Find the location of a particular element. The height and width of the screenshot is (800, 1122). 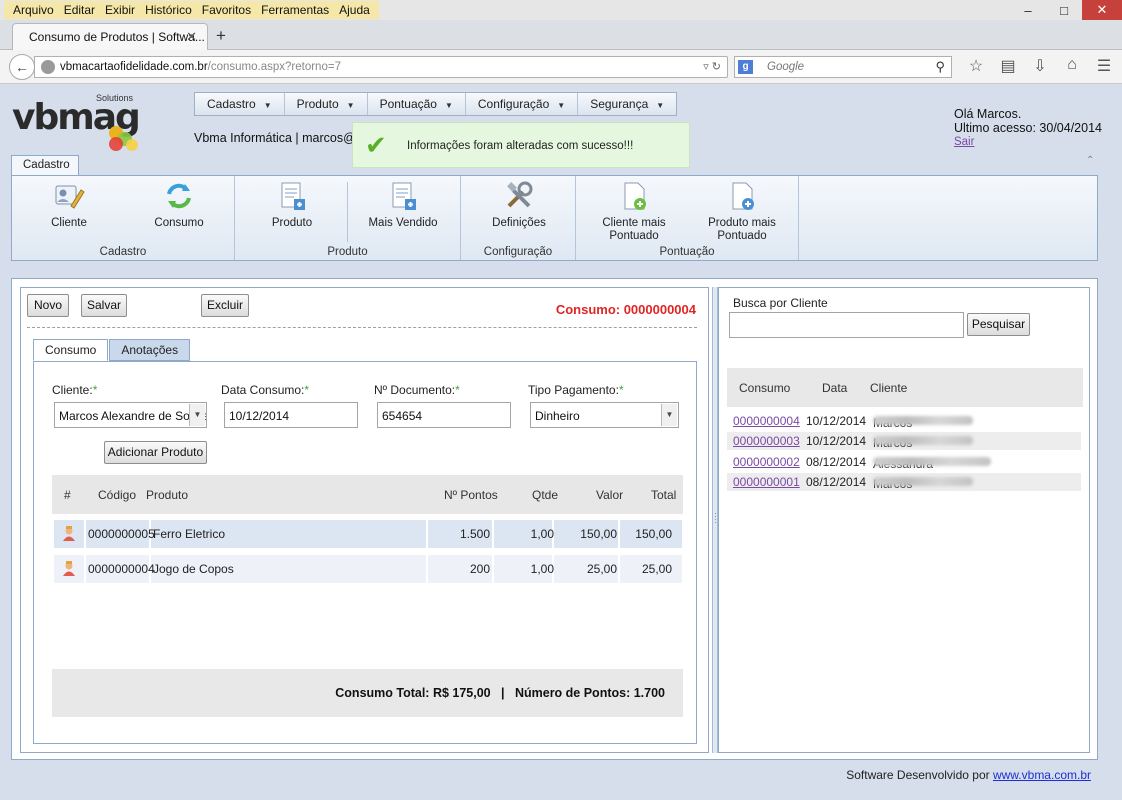

cell-codigo: 0000000004 is located at coordinates (121, 569).